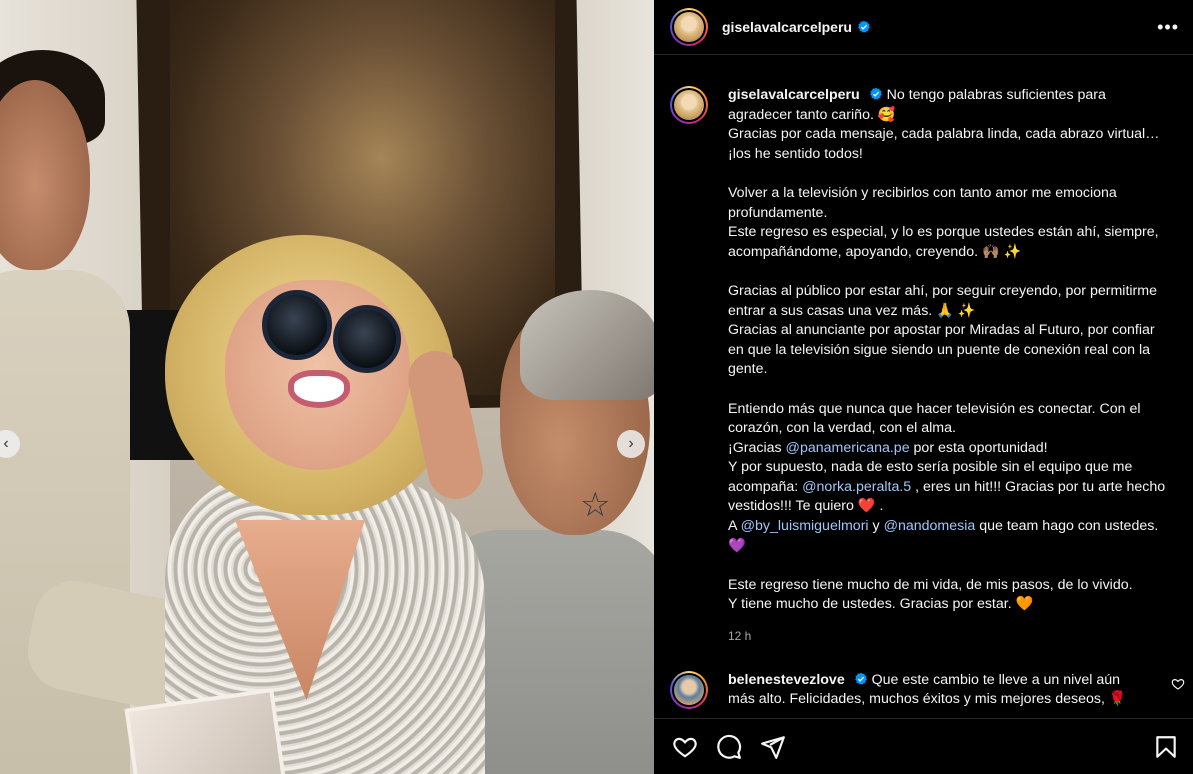 The image size is (1193, 774). What do you see at coordinates (6, 443) in the screenshot?
I see `chevron-left-icon: ‹` at bounding box center [6, 443].